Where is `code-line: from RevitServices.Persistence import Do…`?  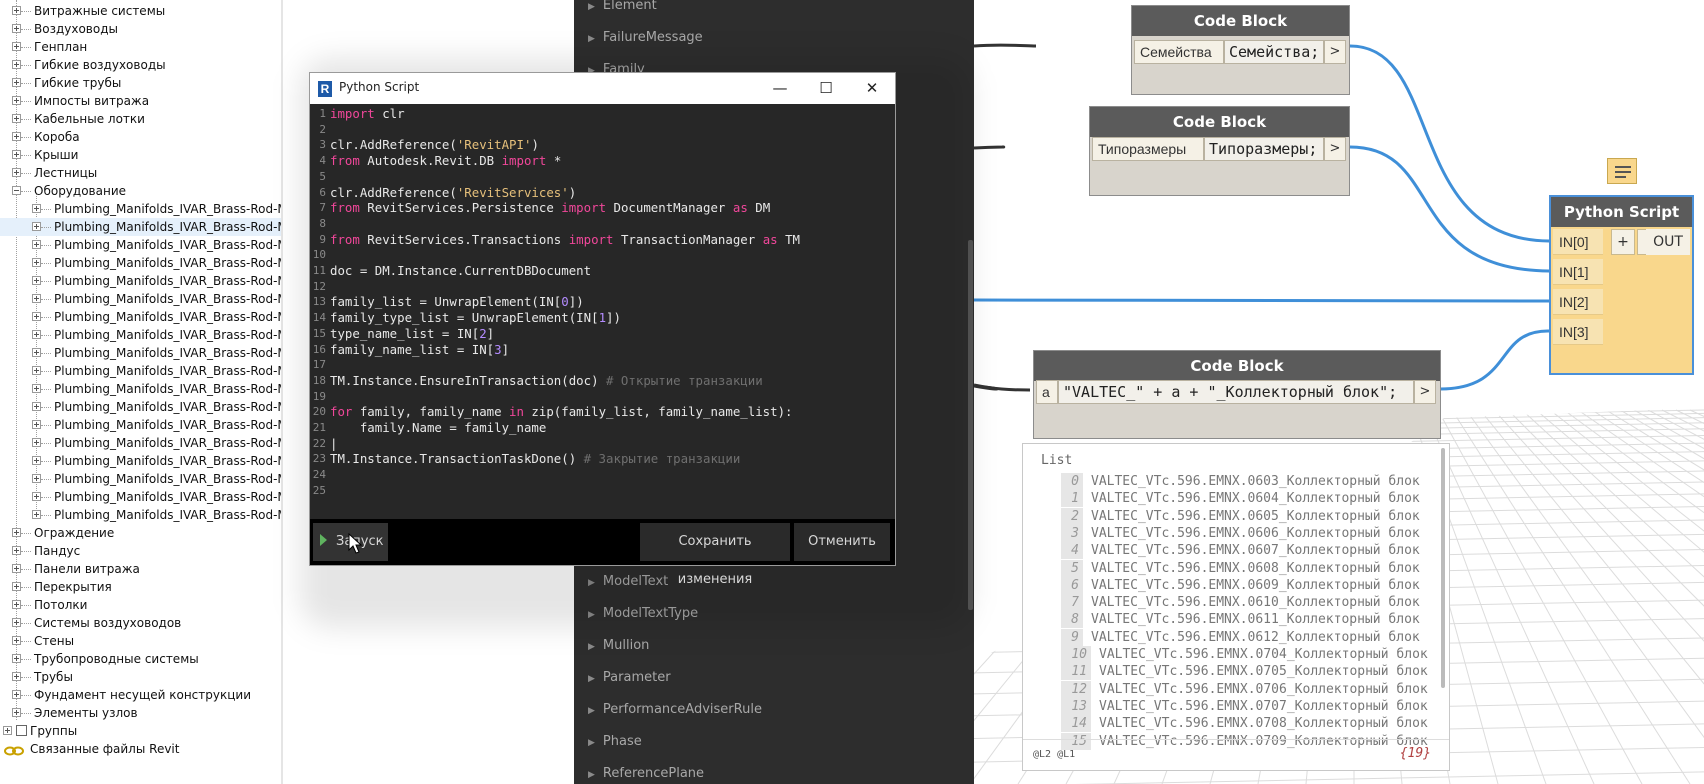 code-line: from RevitServices.Persistence import Do… is located at coordinates (550, 207).